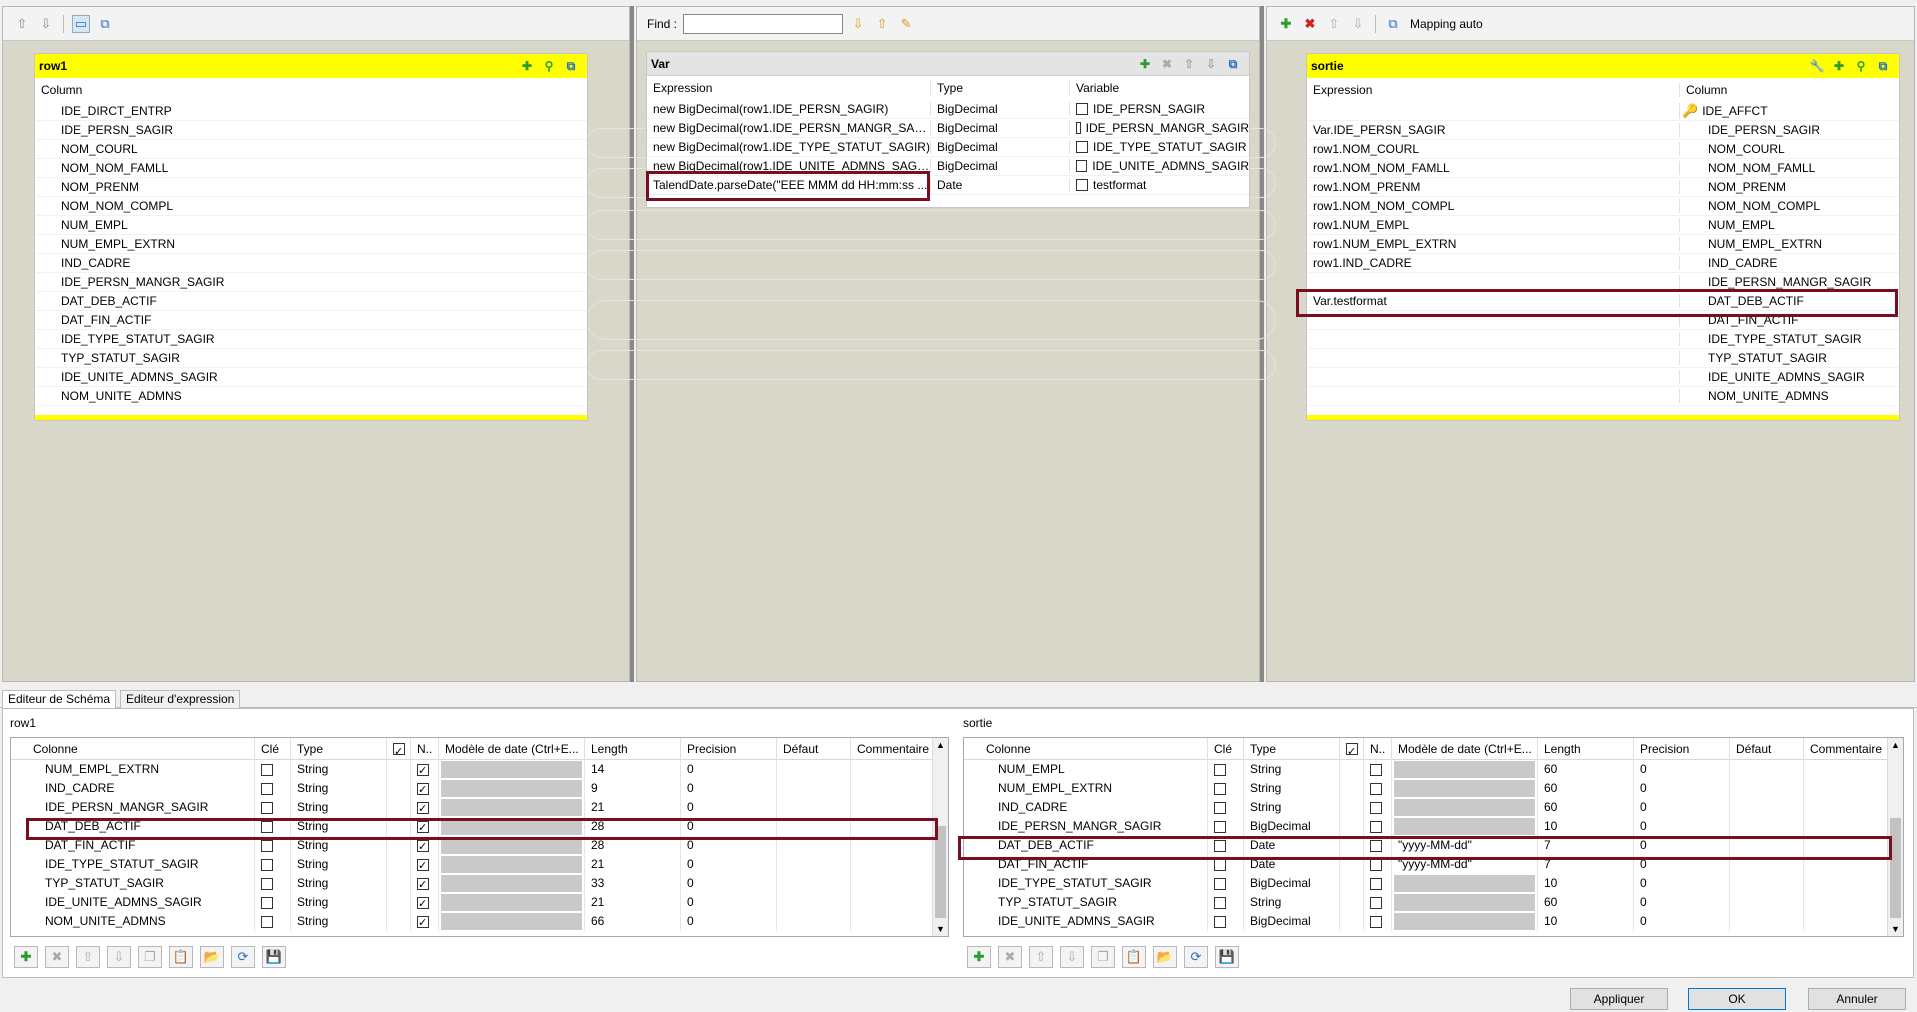 The height and width of the screenshot is (1012, 1917). Describe the element at coordinates (1603, 111) in the screenshot. I see `output-row: 🔑 IDE_AFFCT` at that location.